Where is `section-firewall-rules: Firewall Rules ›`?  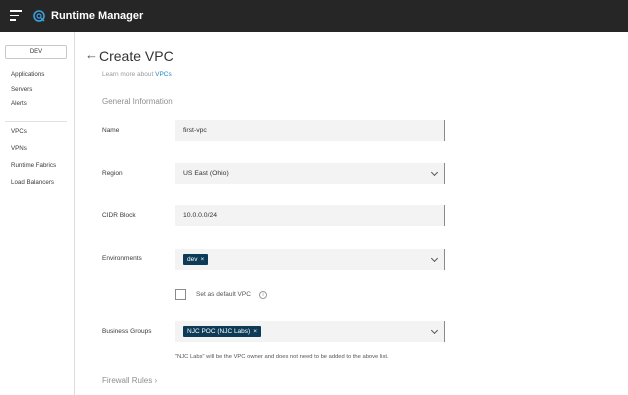 section-firewall-rules: Firewall Rules › is located at coordinates (129, 381).